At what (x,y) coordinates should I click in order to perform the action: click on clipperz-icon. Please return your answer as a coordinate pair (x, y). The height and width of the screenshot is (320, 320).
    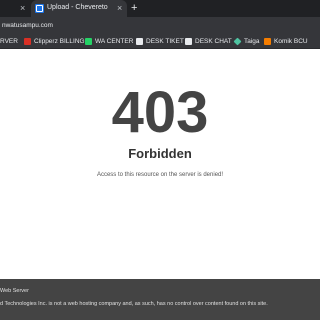
    Looking at the image, I should click on (27, 41).